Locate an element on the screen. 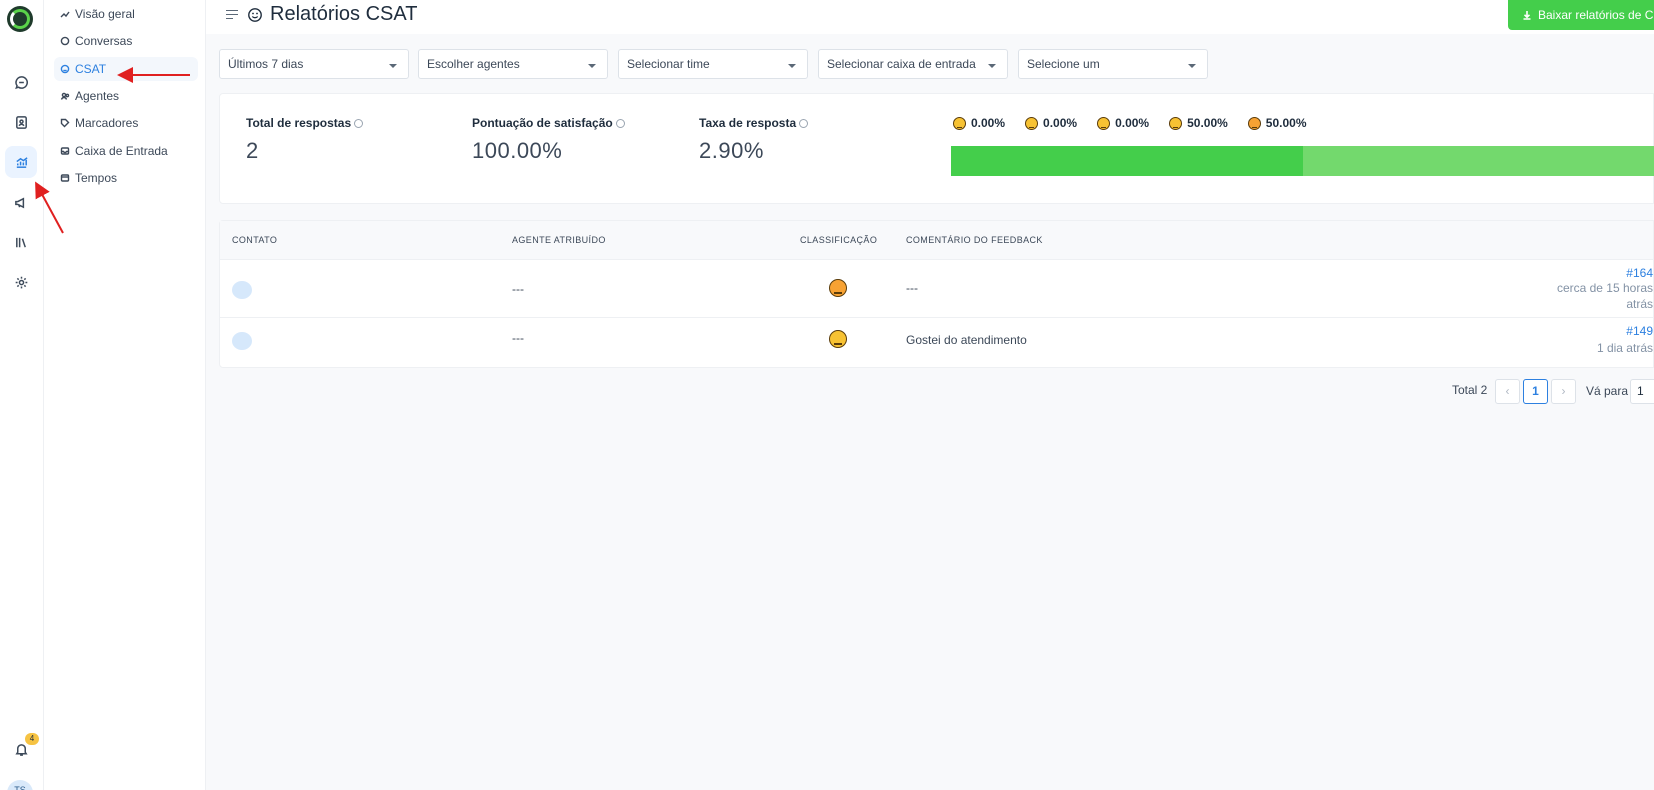 This screenshot has width=1654, height=790. frown-emoji-icon is located at coordinates (959, 123).